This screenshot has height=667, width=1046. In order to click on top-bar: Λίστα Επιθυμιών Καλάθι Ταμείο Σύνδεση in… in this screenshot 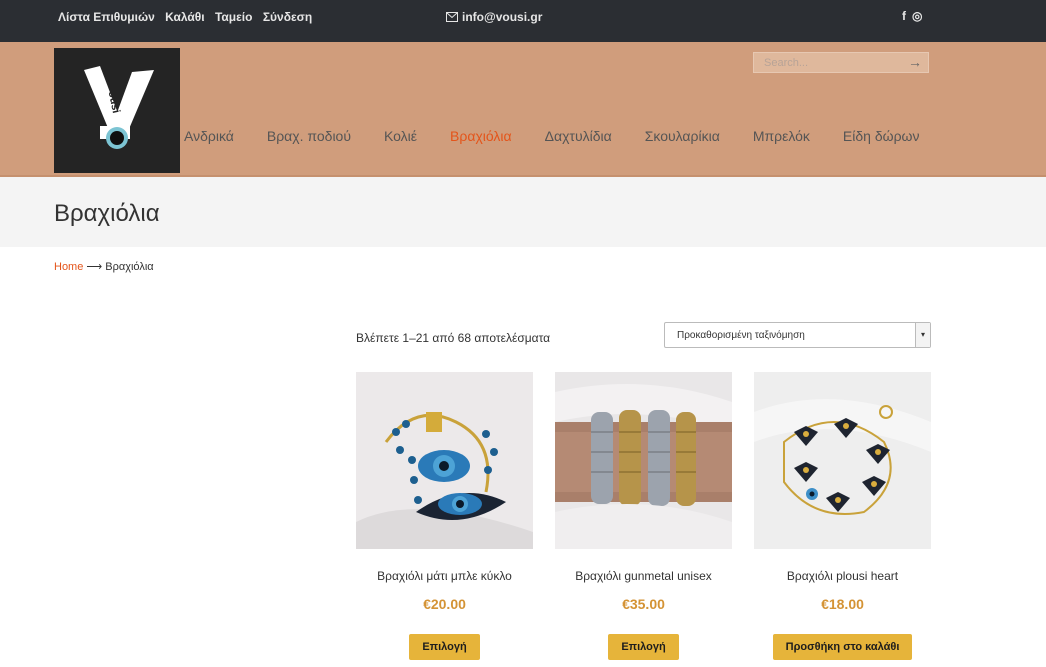, I will do `click(523, 21)`.